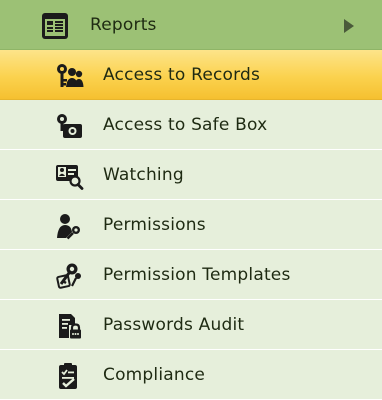 This screenshot has height=400, width=382. I want to click on menu-item-label: Access to Records, so click(182, 75).